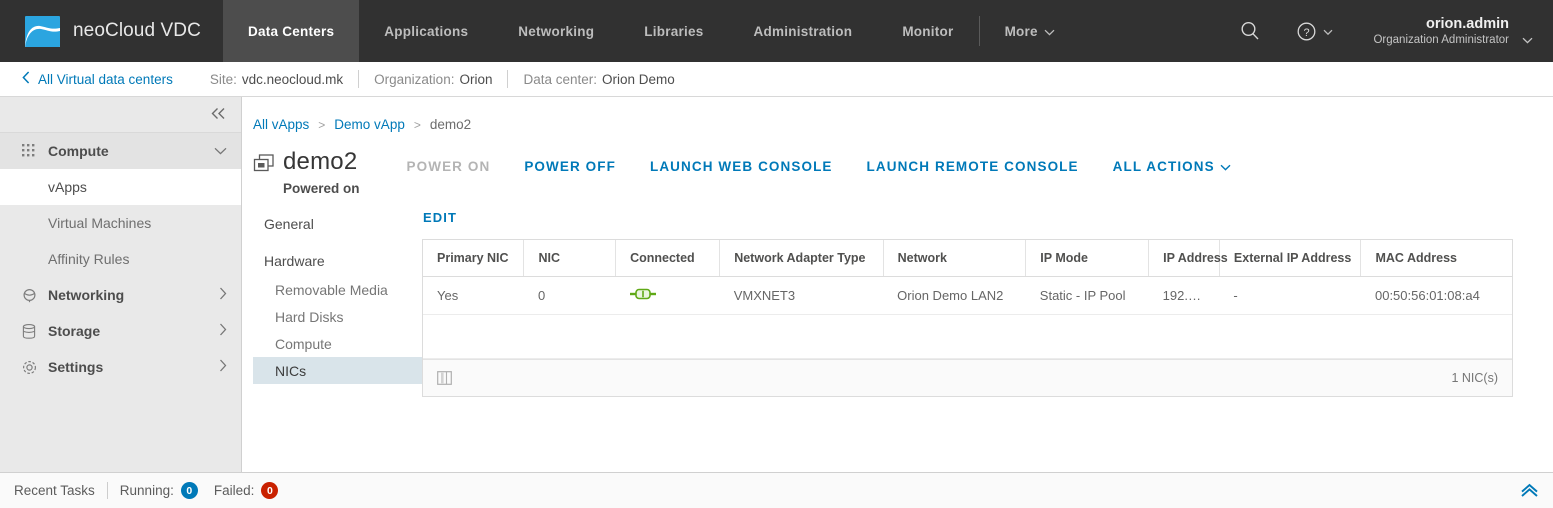 Image resolution: width=1553 pixels, height=508 pixels. I want to click on sidebar-header, so click(120, 115).